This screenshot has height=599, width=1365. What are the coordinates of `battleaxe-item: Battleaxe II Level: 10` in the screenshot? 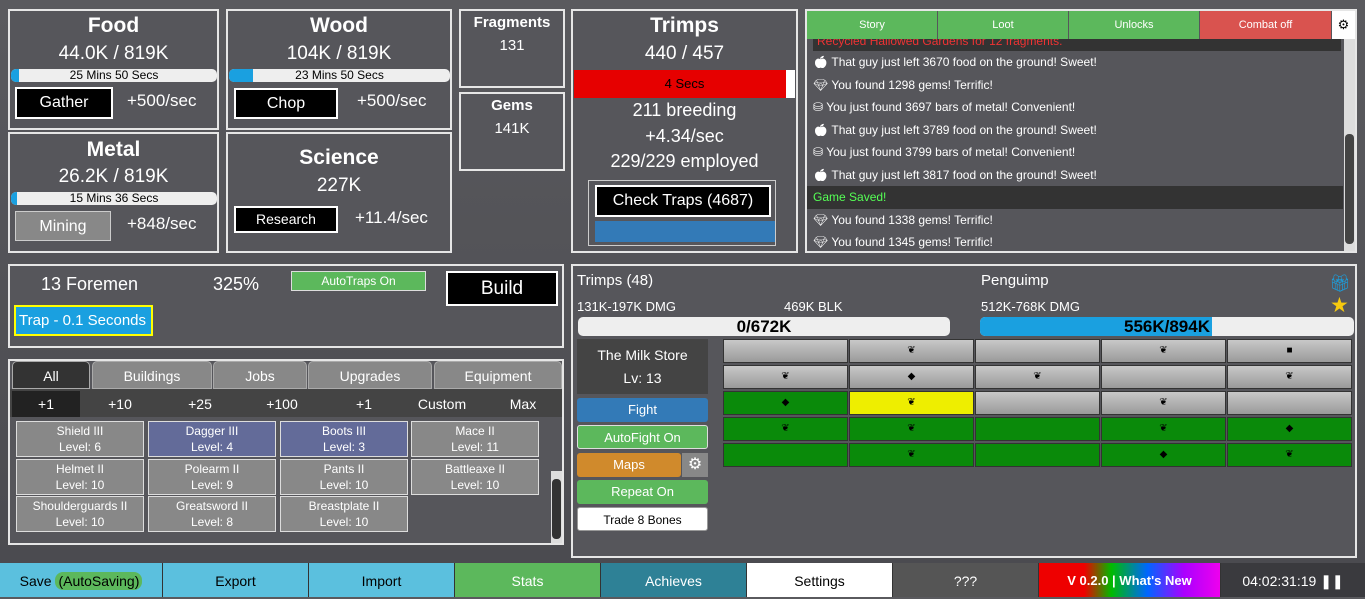 It's located at (475, 477).